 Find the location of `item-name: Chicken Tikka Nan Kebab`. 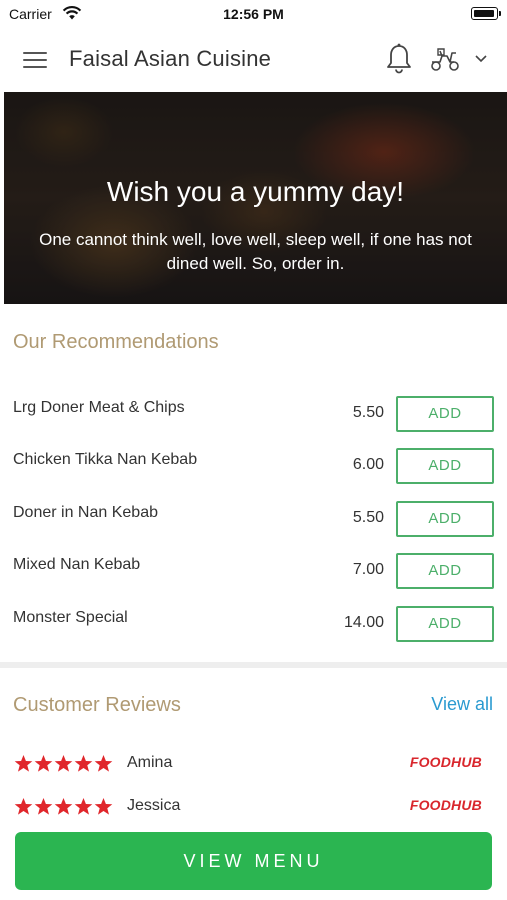

item-name: Chicken Tikka Nan Kebab is located at coordinates (105, 459).